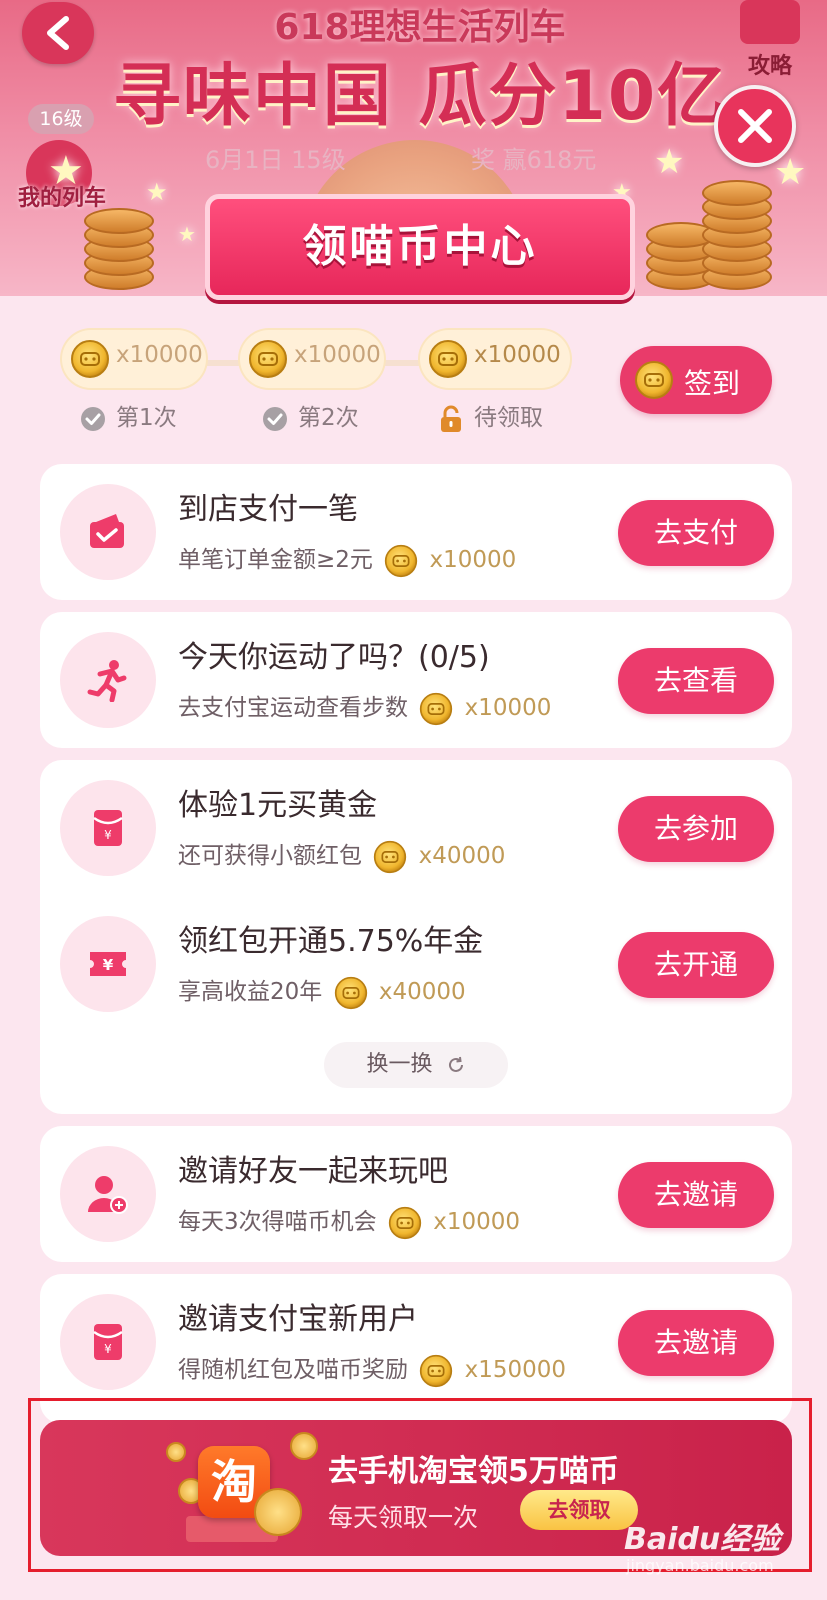 The width and height of the screenshot is (827, 1600). Describe the element at coordinates (312, 359) in the screenshot. I see `checkin-step-2: x10000` at that location.